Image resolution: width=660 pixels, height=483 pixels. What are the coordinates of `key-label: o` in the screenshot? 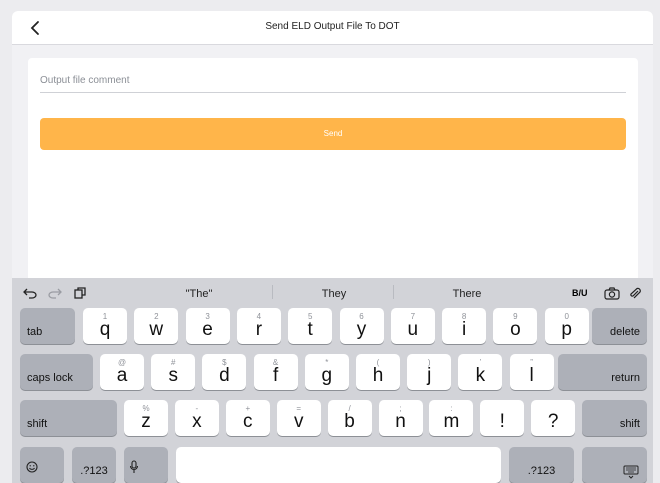 It's located at (515, 329).